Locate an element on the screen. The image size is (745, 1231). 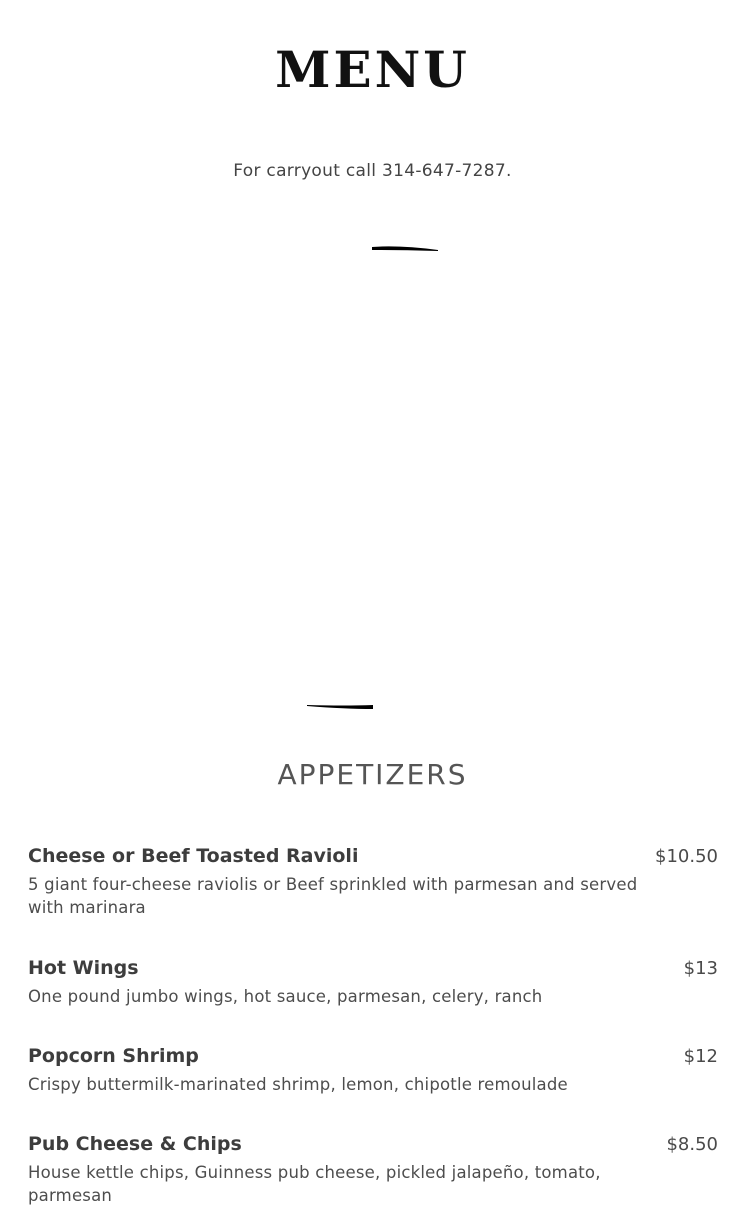
menu-item-header: Pub Cheese & Chips $8.50 is located at coordinates (373, 1144).